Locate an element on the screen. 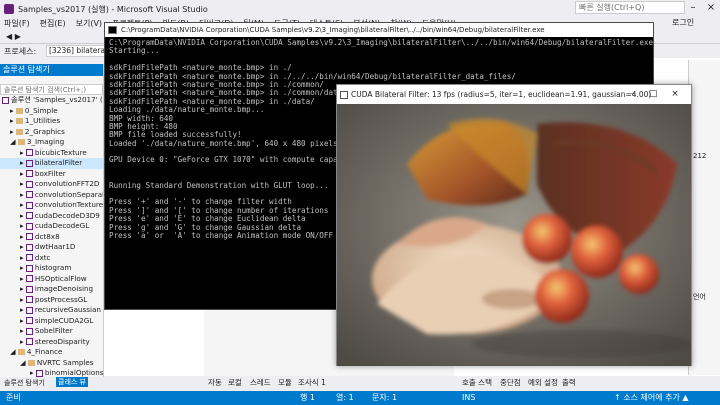 This screenshot has height=405, width=720. tree-item: ▸ convolutionFFT2D is located at coordinates (51, 184).